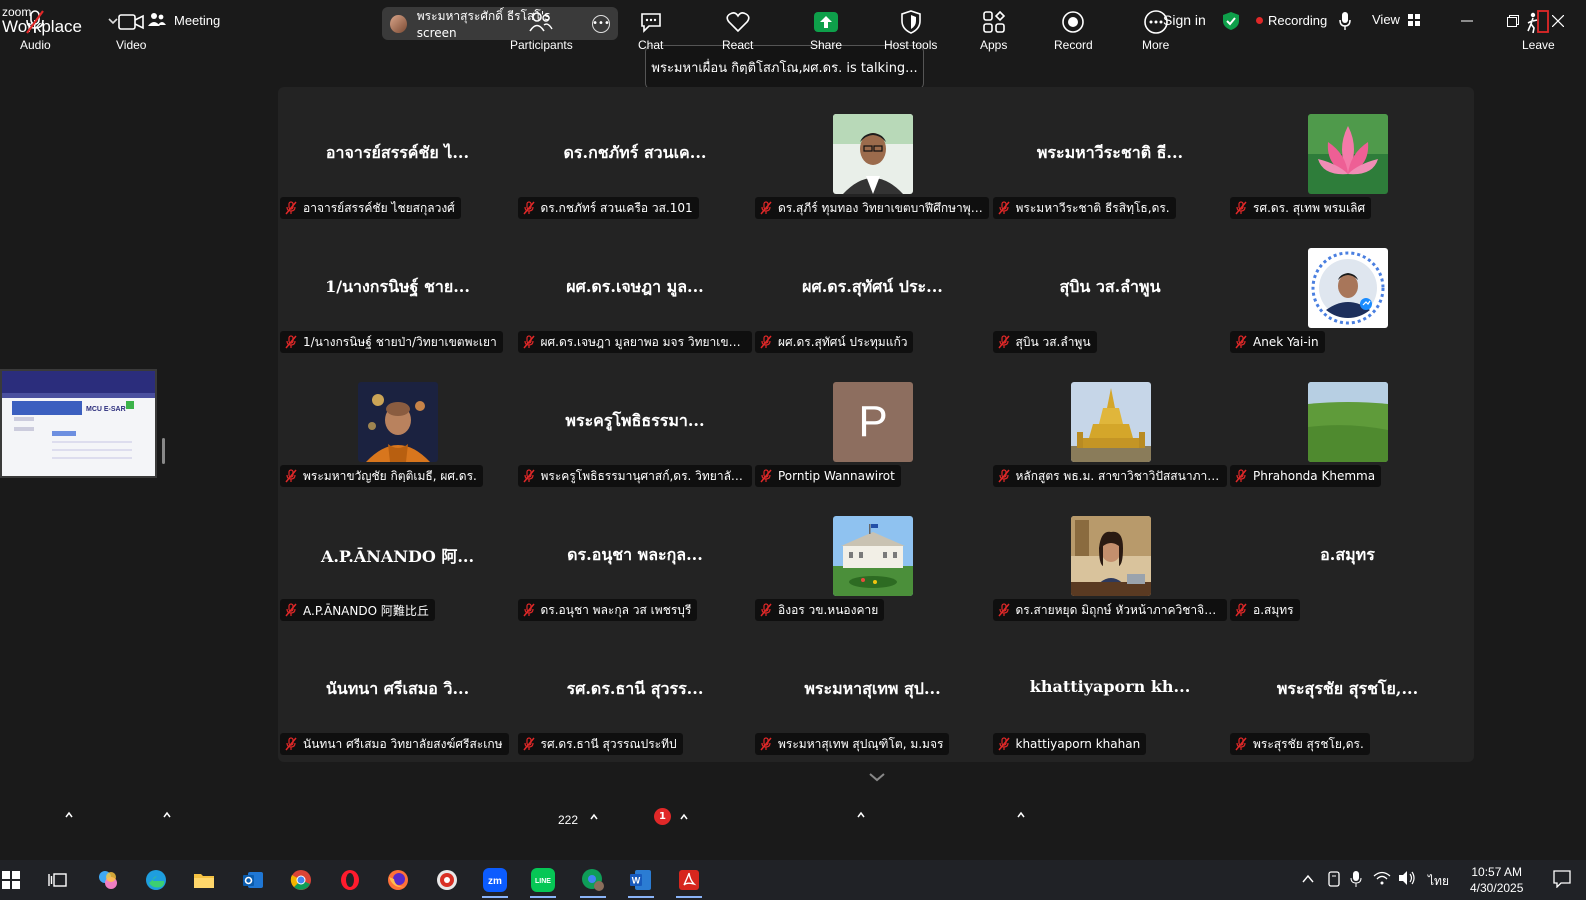  I want to click on participant-name: 1/นางกรนิษฐ์ ชายป่า/วิทยาเขตพะเยา, so click(400, 341).